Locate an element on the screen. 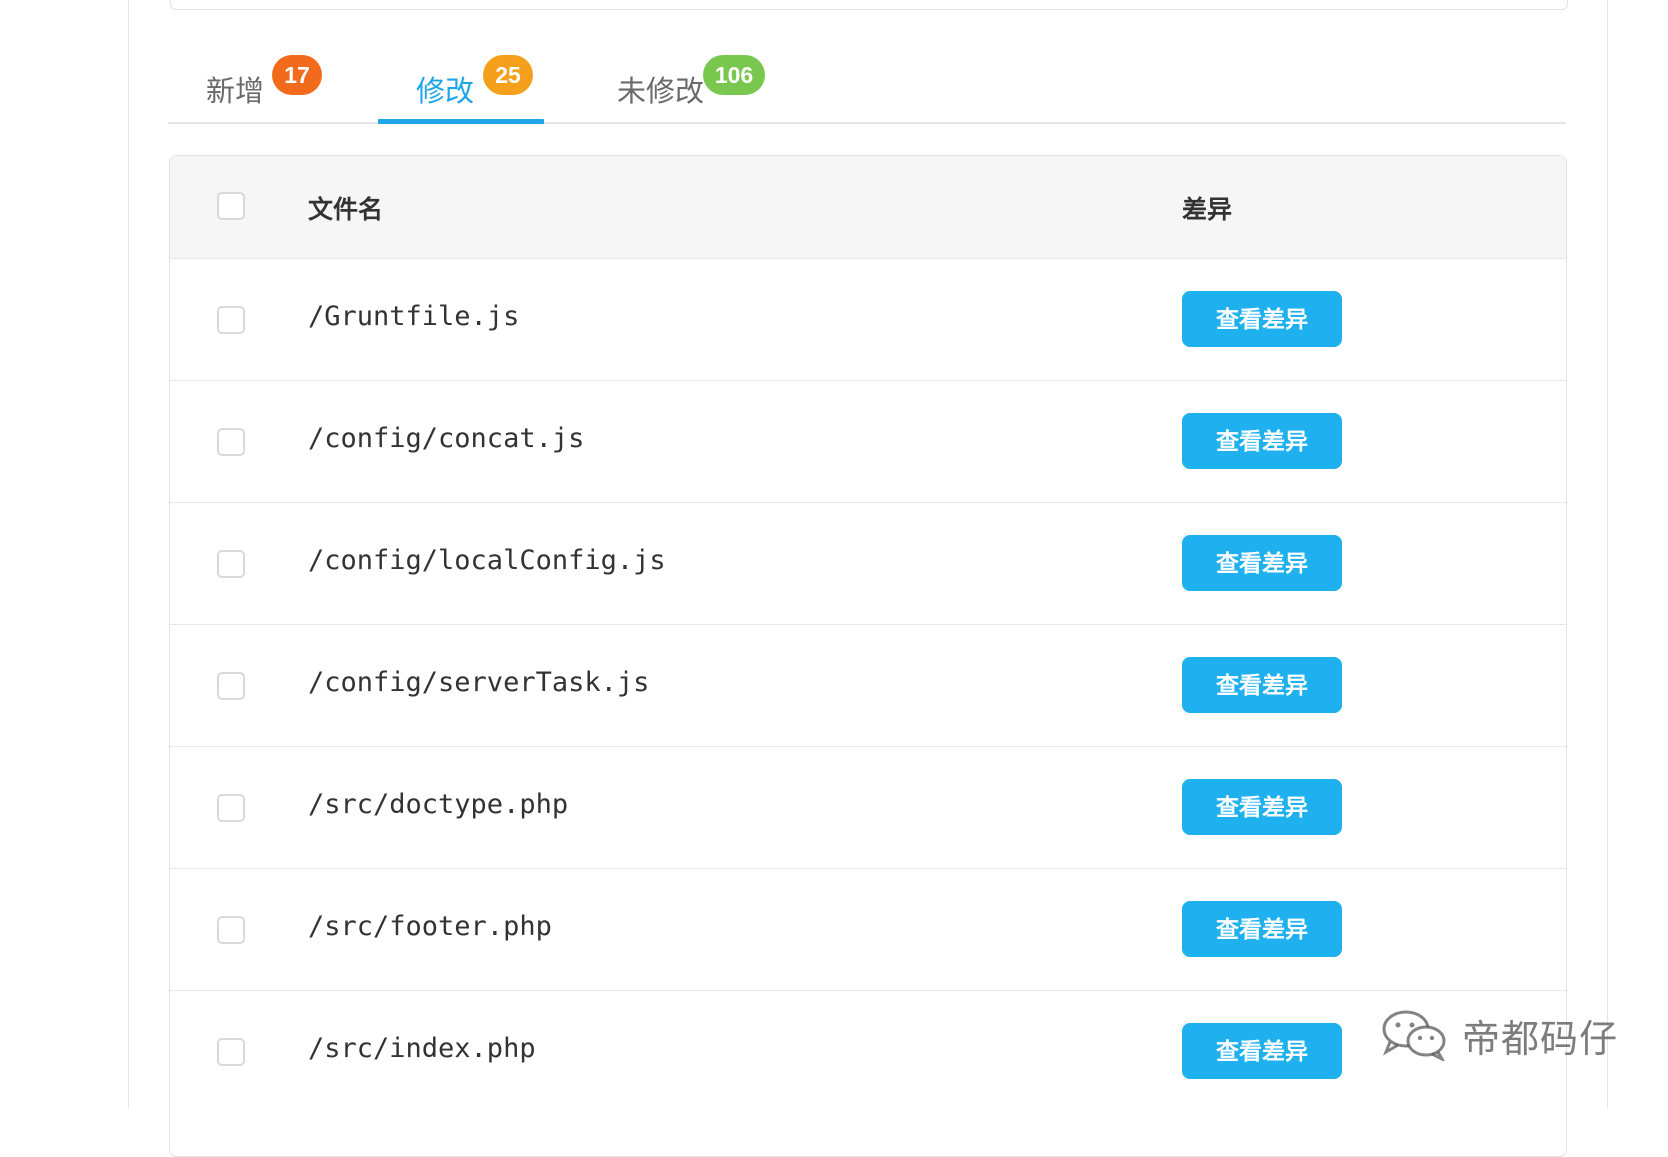  tab-unmodified: 未修改 106 is located at coordinates (688, 81).